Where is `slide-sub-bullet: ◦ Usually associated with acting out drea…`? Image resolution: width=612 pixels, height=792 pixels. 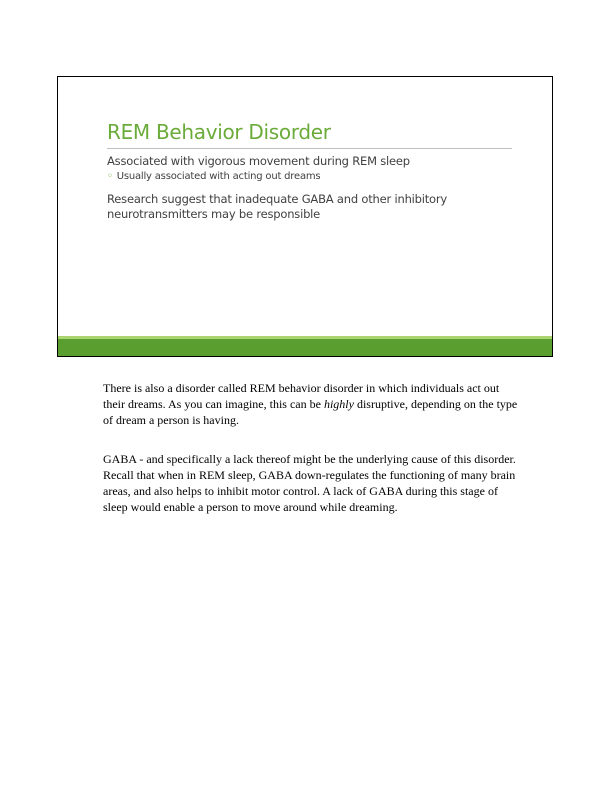 slide-sub-bullet: ◦ Usually associated with acting out drea… is located at coordinates (214, 176).